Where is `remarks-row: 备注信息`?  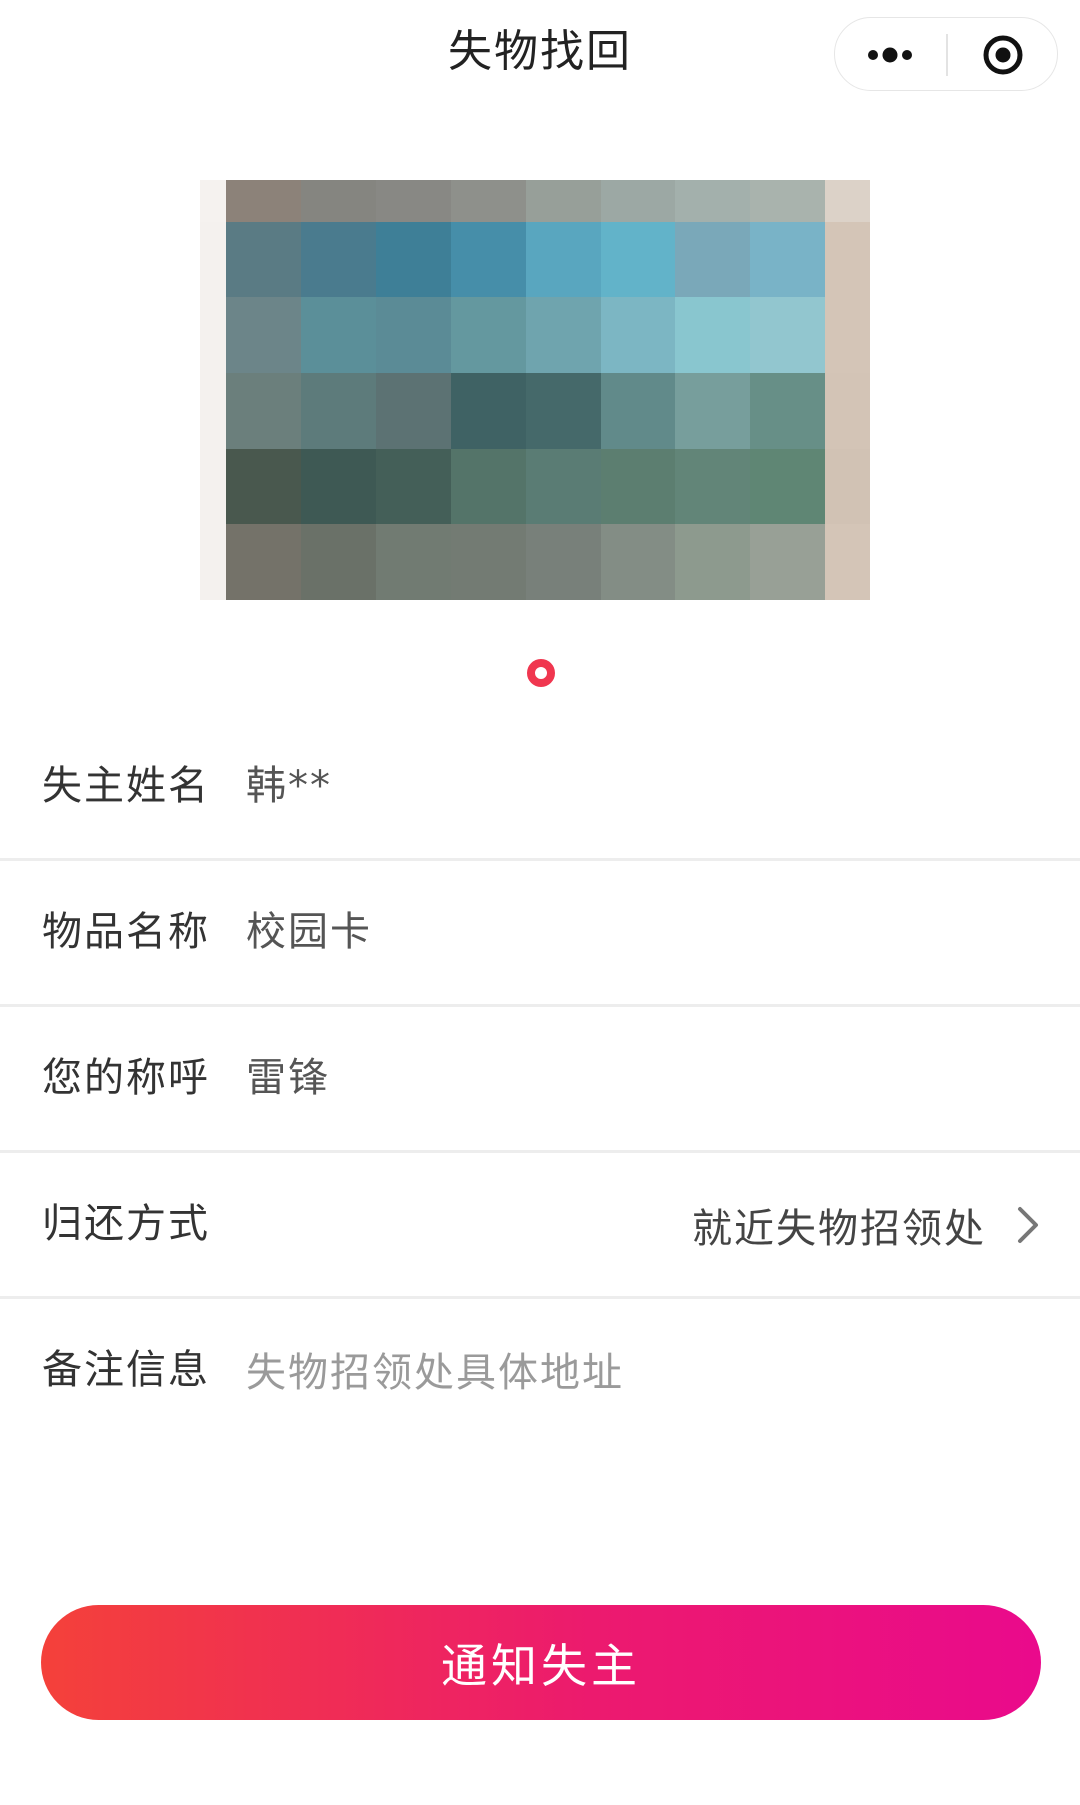 remarks-row: 备注信息 is located at coordinates (540, 1374).